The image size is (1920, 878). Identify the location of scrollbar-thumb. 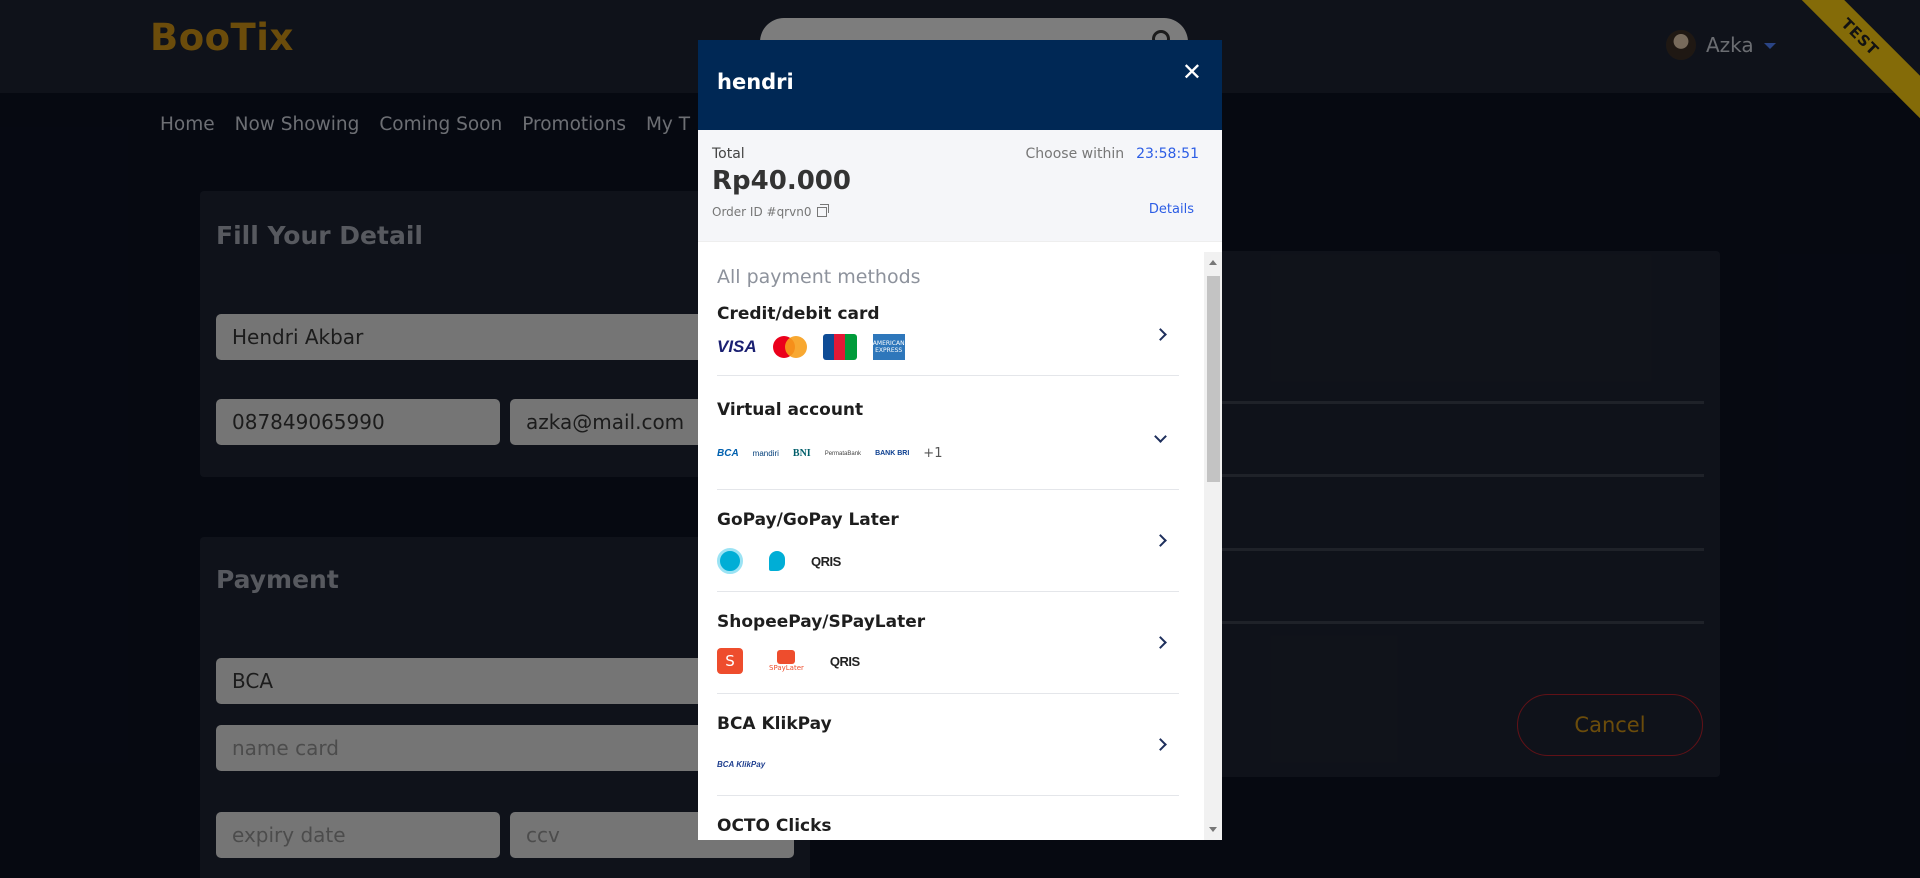
(1213, 379).